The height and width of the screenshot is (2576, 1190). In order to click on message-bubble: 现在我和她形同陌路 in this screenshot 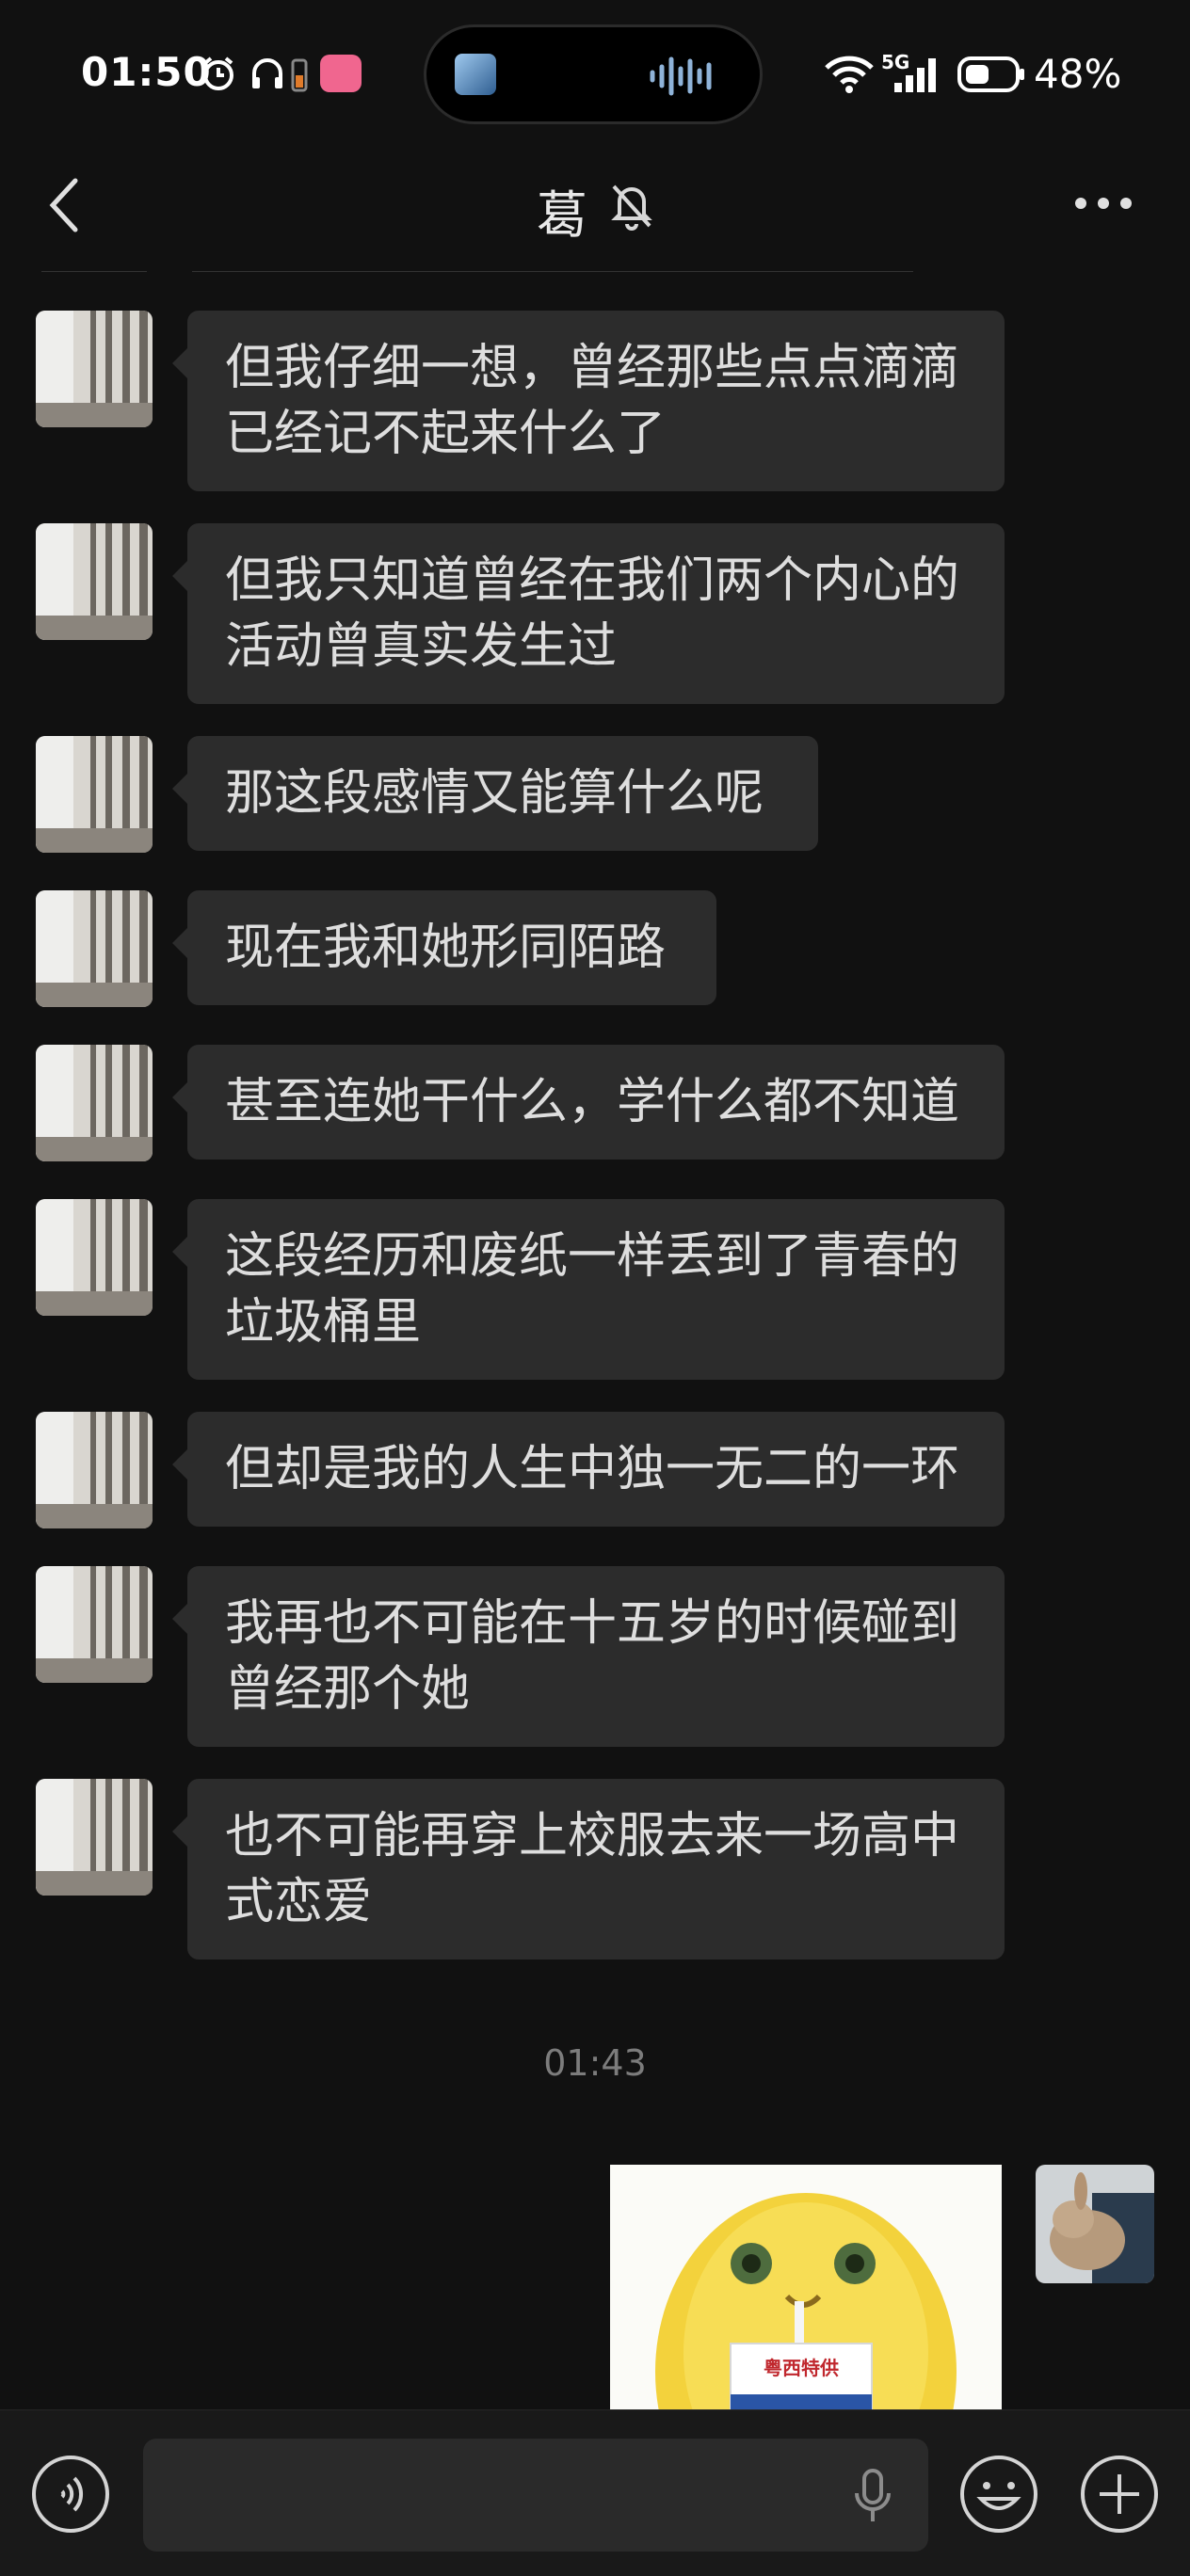, I will do `click(444, 947)`.